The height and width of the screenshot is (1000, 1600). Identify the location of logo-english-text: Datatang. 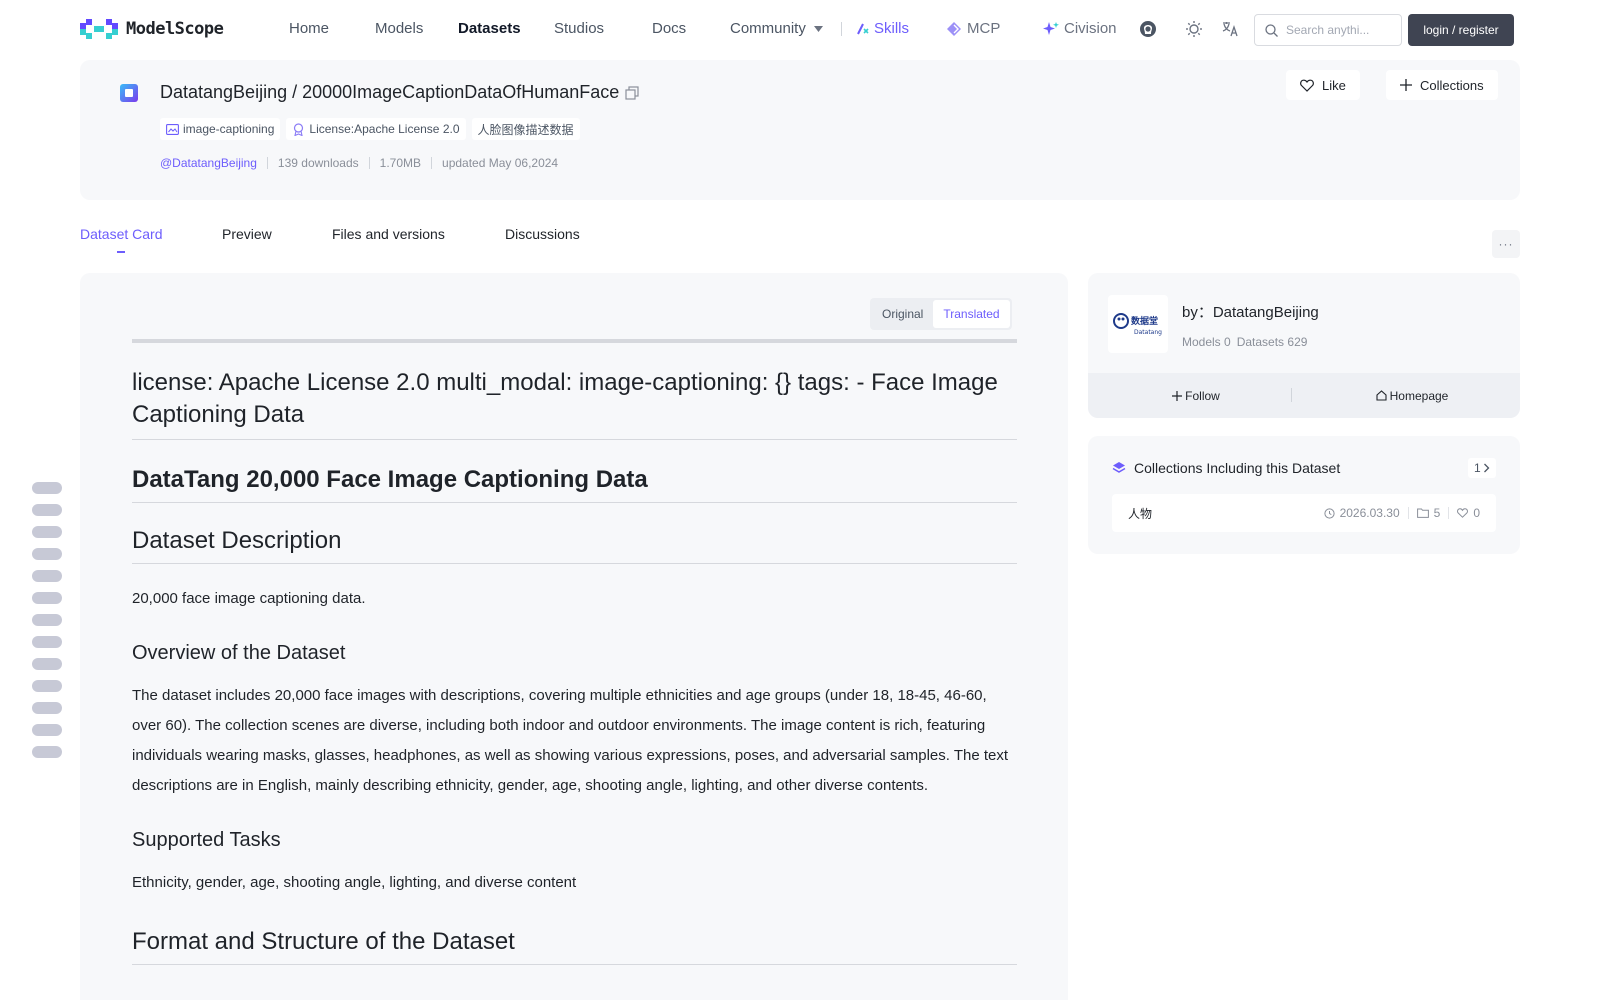
(1148, 332).